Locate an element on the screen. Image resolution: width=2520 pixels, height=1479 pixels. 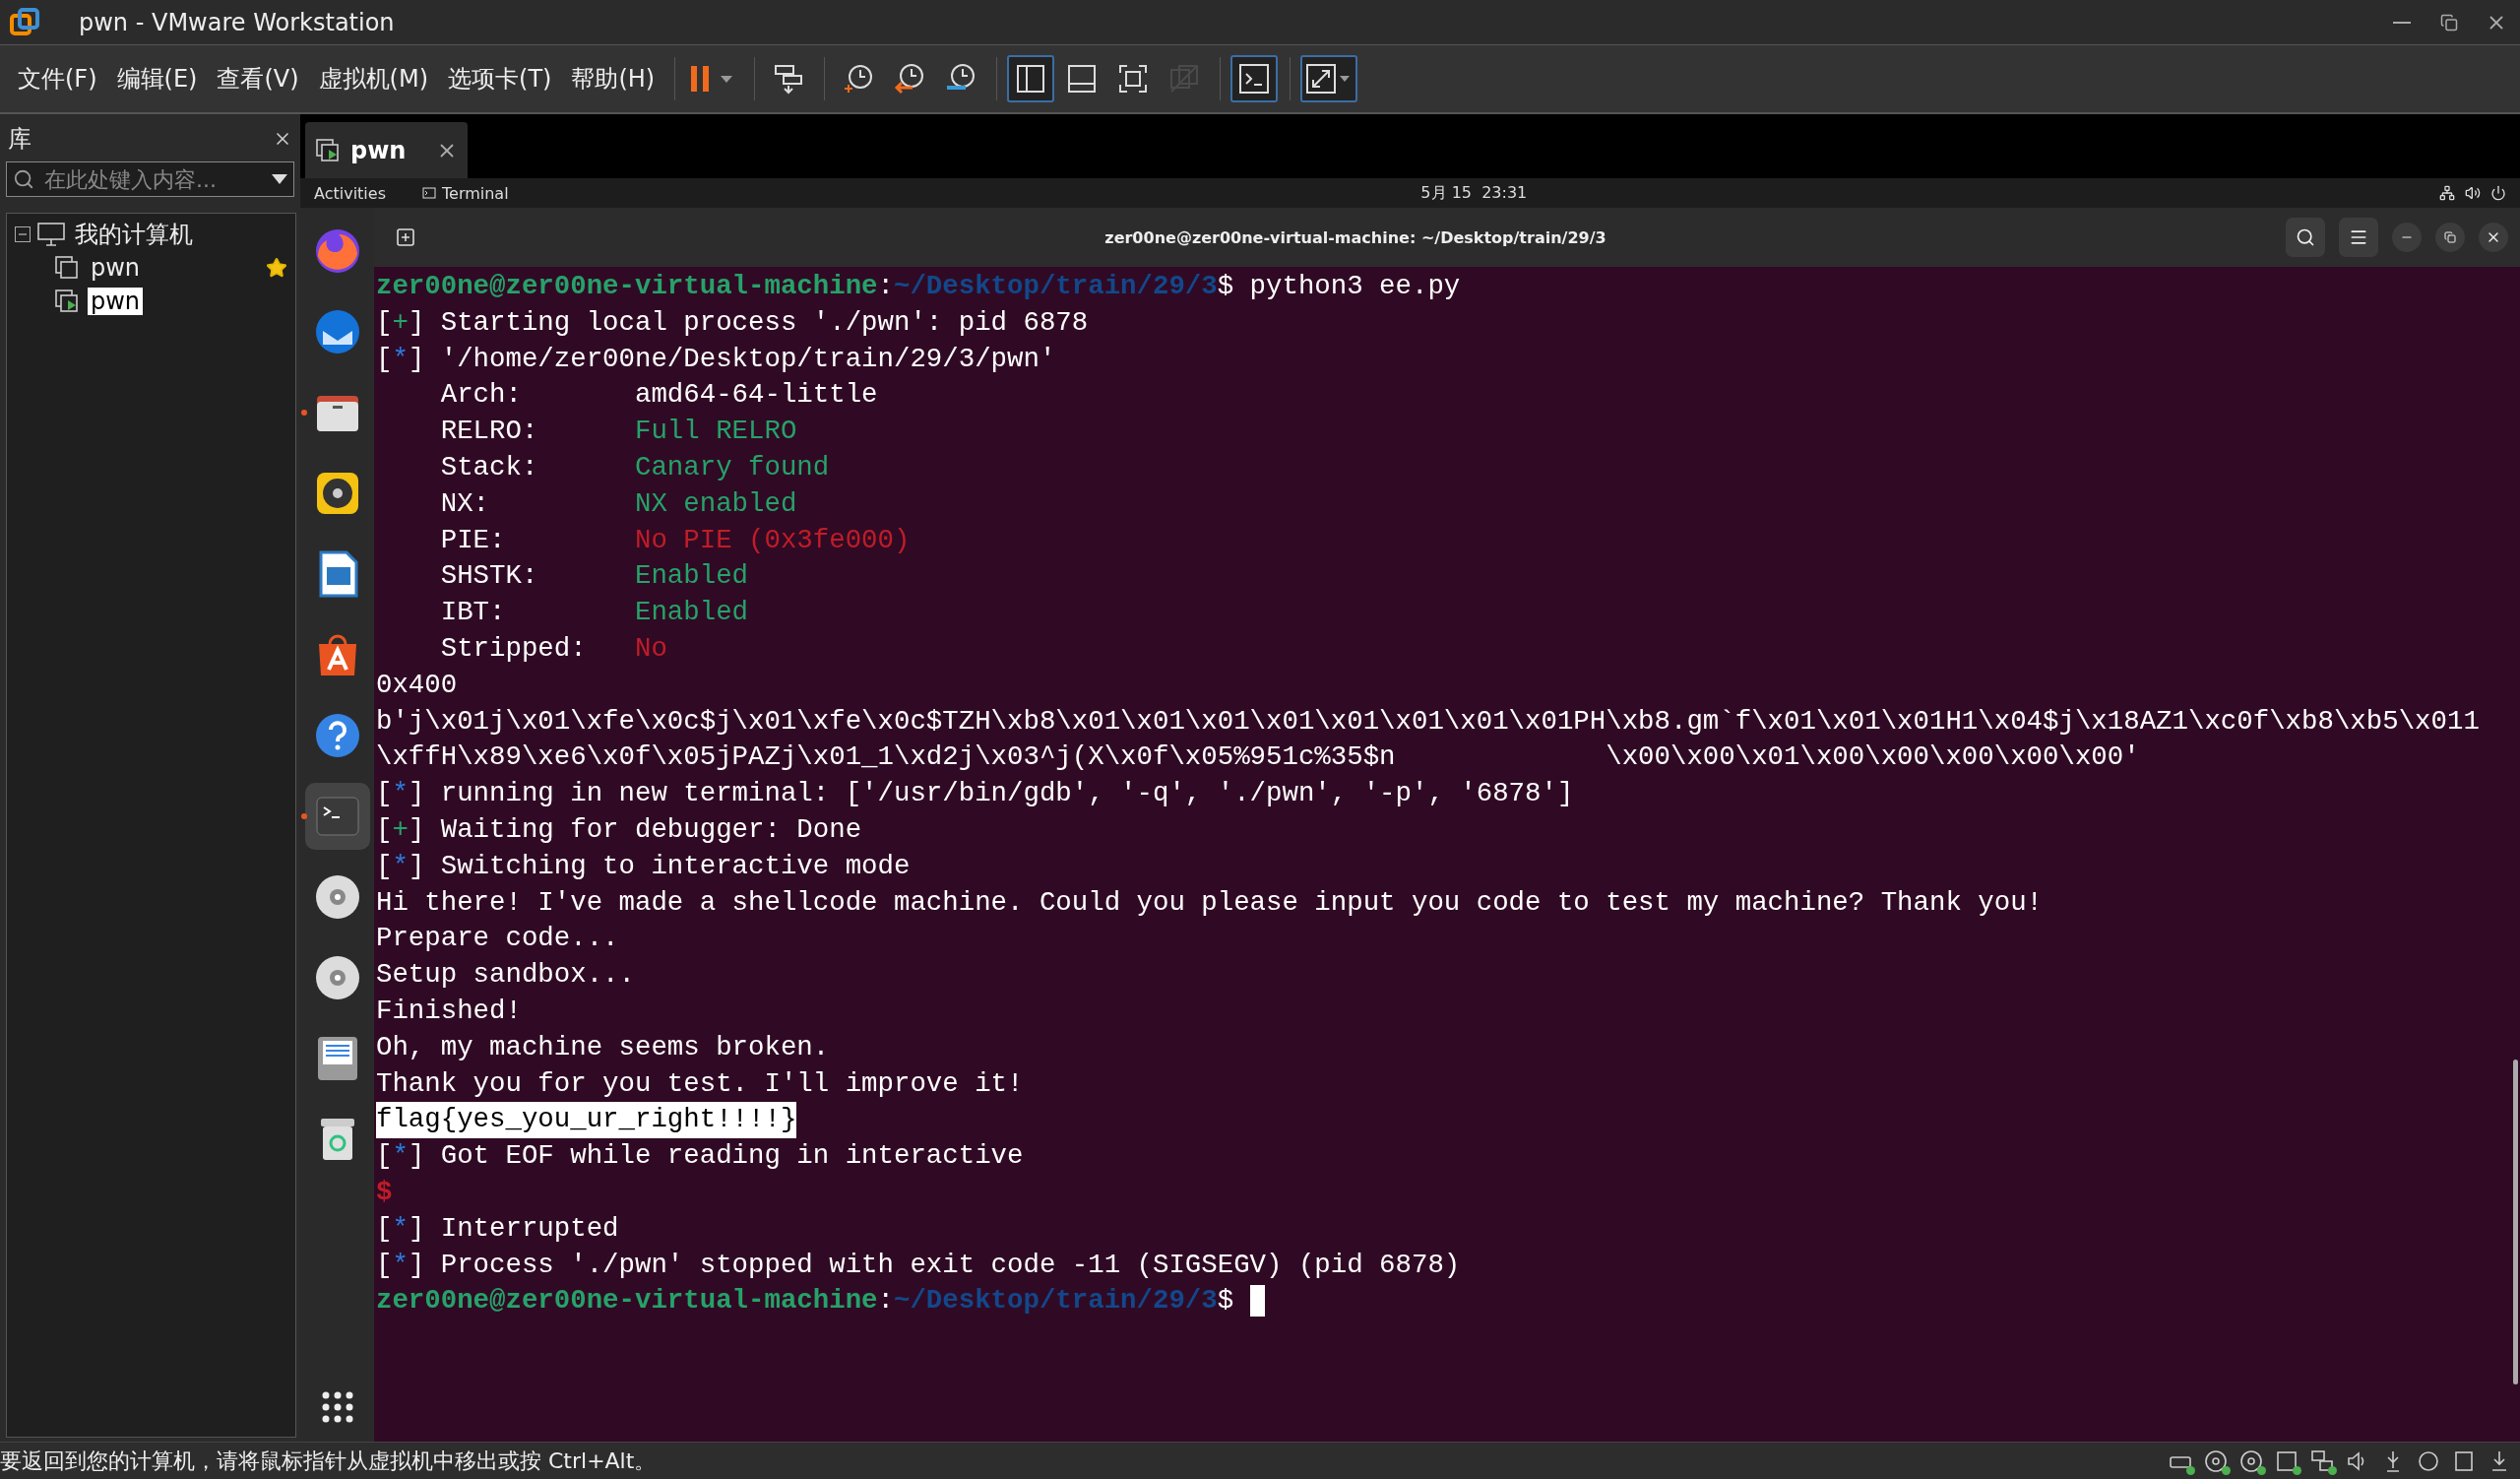
app-menu: Terminal is located at coordinates (475, 193).